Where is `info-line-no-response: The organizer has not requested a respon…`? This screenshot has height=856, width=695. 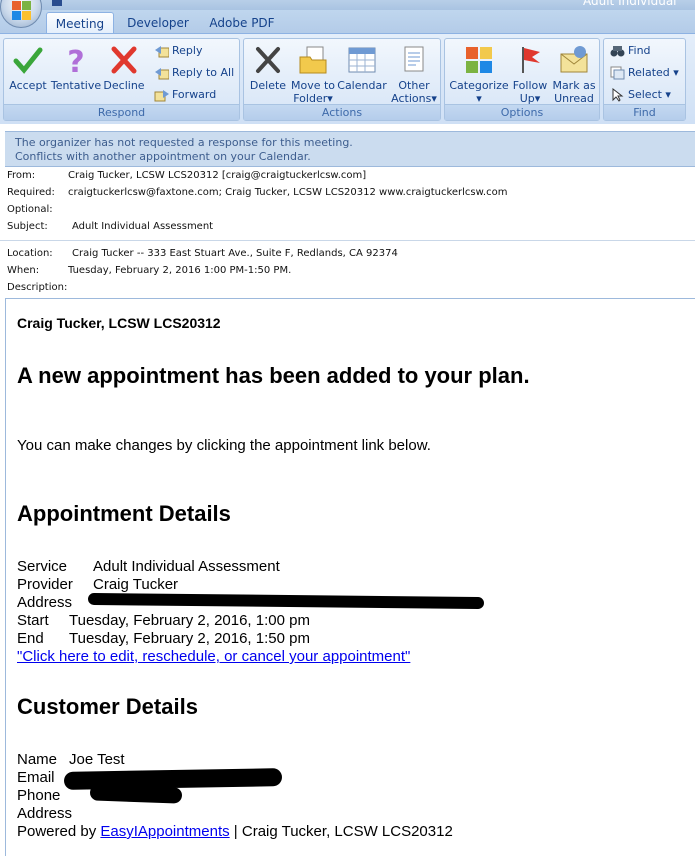
info-line-no-response: The organizer has not requested a respon… is located at coordinates (184, 142).